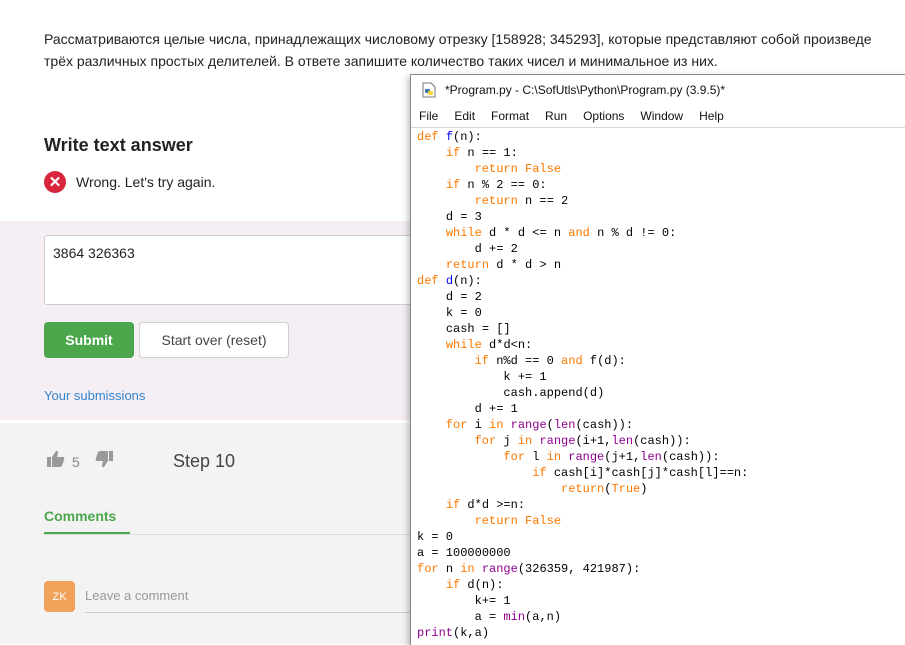 The height and width of the screenshot is (645, 905). What do you see at coordinates (489, 345) in the screenshot?
I see `code-line: while d*d<n:` at bounding box center [489, 345].